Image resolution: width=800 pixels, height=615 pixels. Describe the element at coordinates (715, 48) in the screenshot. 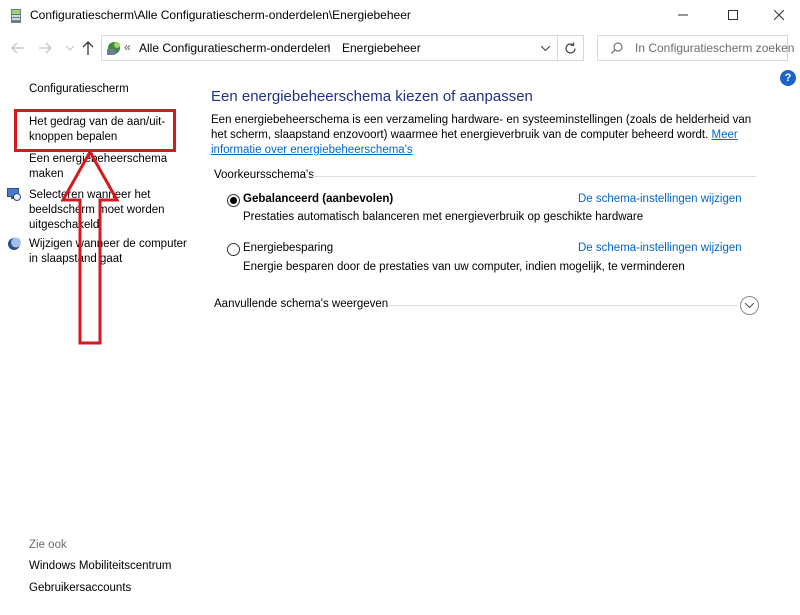

I see `search-placeholder: In Configuratiescherm zoeken` at that location.